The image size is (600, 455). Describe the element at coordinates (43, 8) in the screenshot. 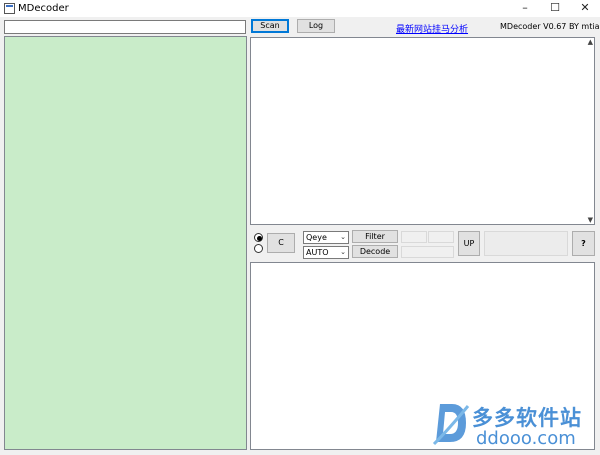

I see `window-title: MDecoder` at that location.